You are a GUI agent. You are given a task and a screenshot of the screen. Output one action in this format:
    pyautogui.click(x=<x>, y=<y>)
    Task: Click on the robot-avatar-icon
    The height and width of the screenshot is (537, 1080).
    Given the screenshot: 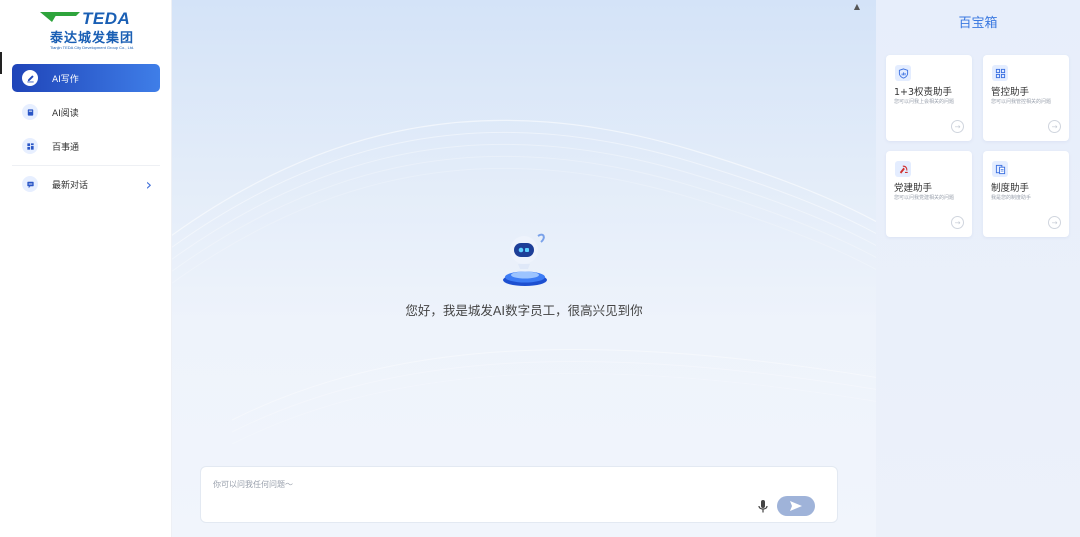 What is the action you would take?
    pyautogui.click(x=525, y=259)
    